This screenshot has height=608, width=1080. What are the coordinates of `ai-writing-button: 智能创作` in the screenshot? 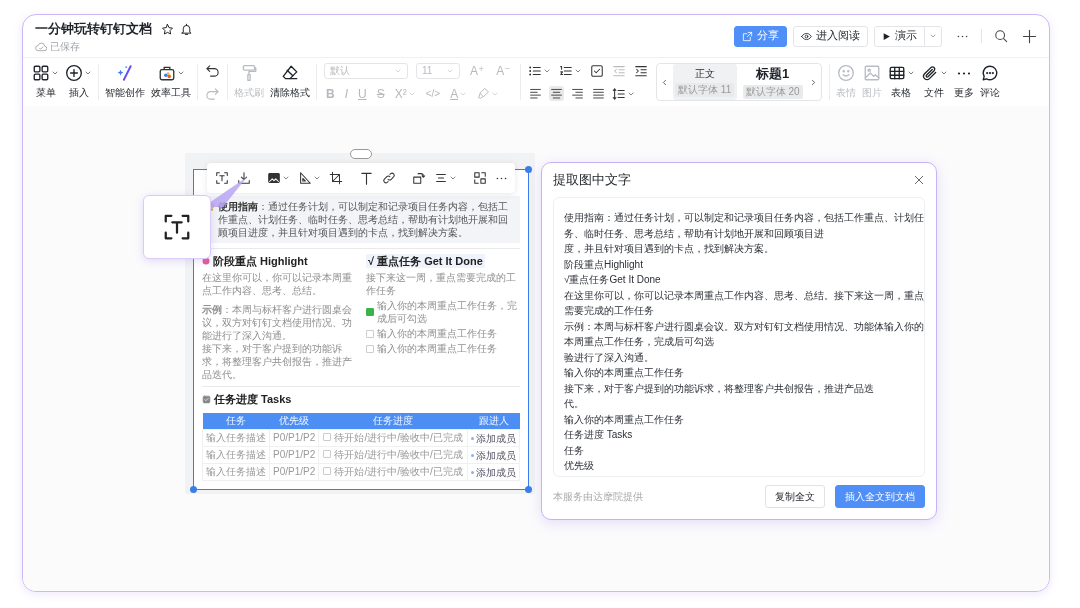 It's located at (125, 82).